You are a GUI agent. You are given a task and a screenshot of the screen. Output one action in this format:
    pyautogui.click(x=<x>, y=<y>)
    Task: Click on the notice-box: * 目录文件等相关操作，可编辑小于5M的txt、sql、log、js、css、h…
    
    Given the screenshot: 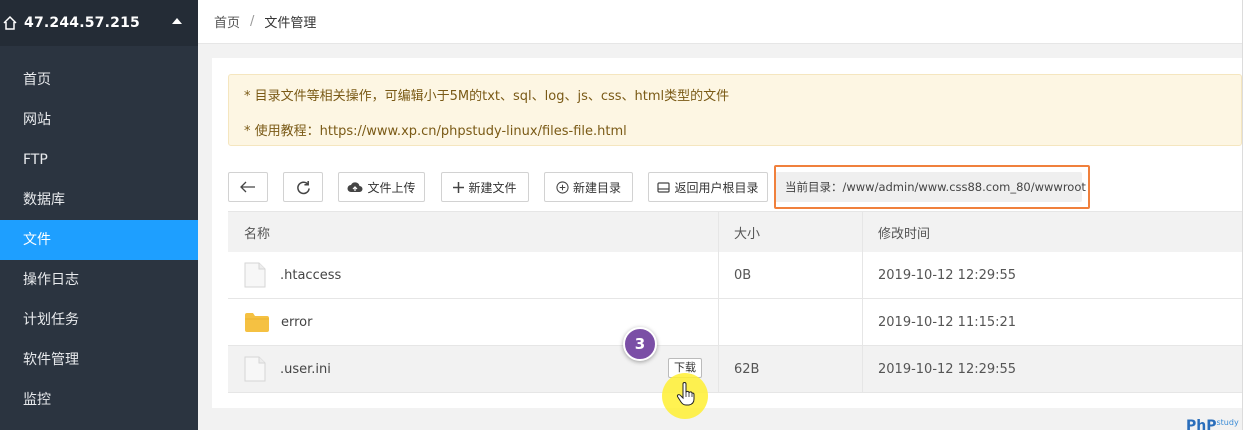 What is the action you would take?
    pyautogui.click(x=735, y=110)
    